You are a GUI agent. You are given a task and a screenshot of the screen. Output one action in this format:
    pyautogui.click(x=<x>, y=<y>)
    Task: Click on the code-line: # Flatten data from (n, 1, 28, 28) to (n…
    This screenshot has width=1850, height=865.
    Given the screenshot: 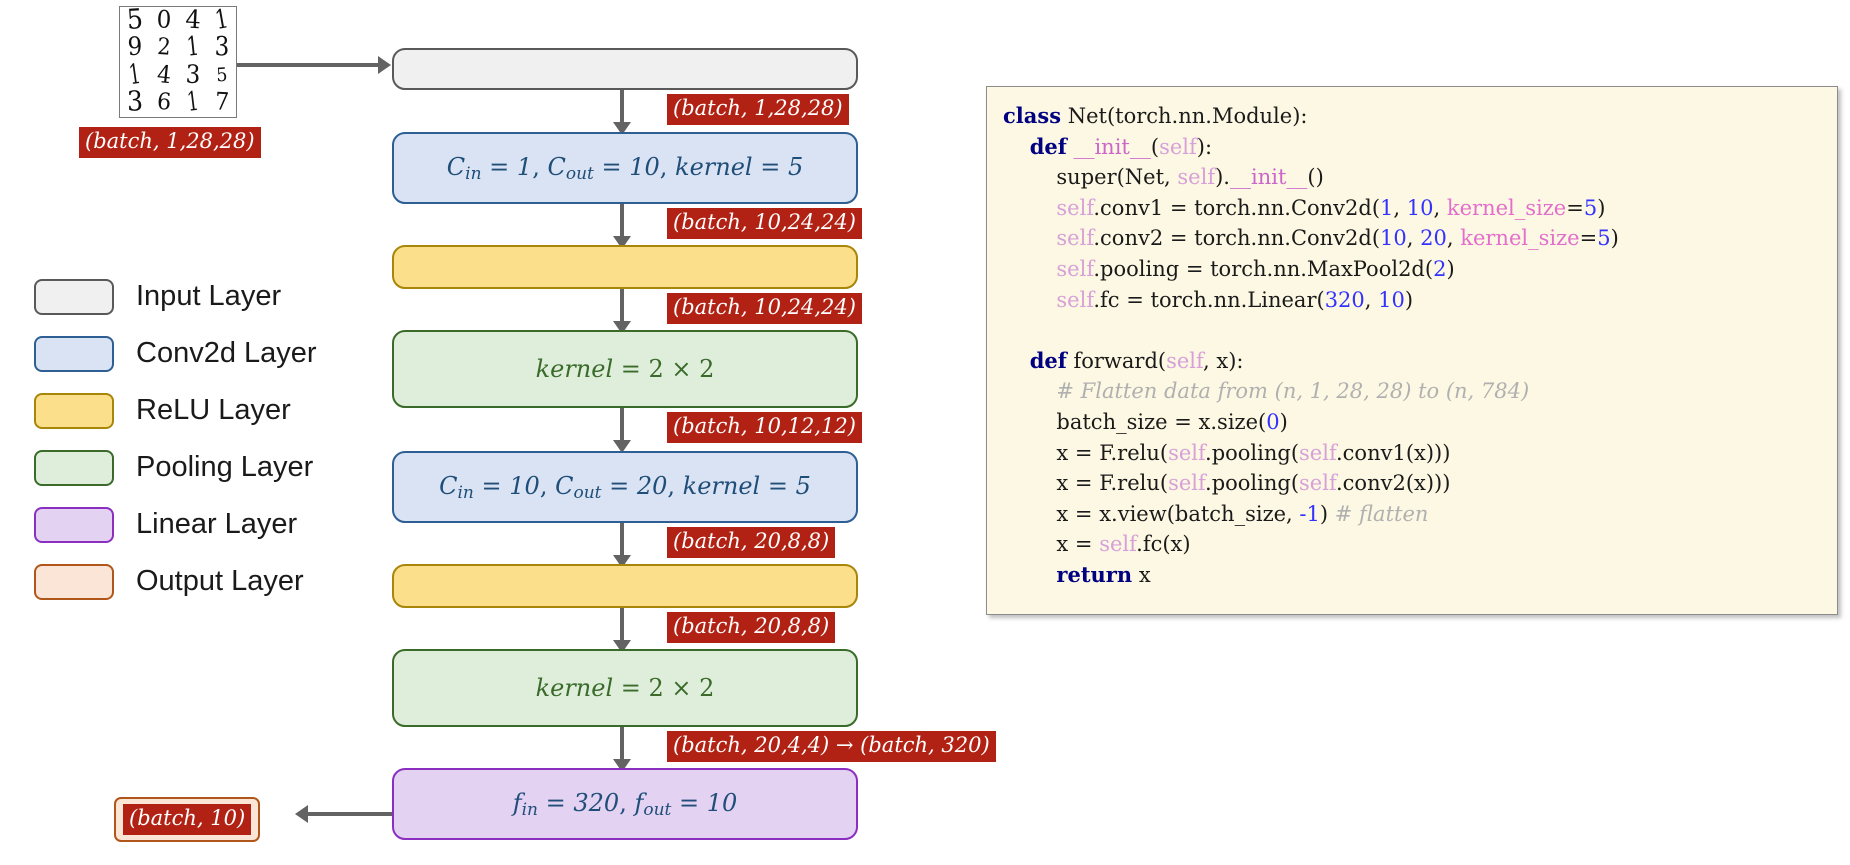 What is the action you would take?
    pyautogui.click(x=1293, y=391)
    